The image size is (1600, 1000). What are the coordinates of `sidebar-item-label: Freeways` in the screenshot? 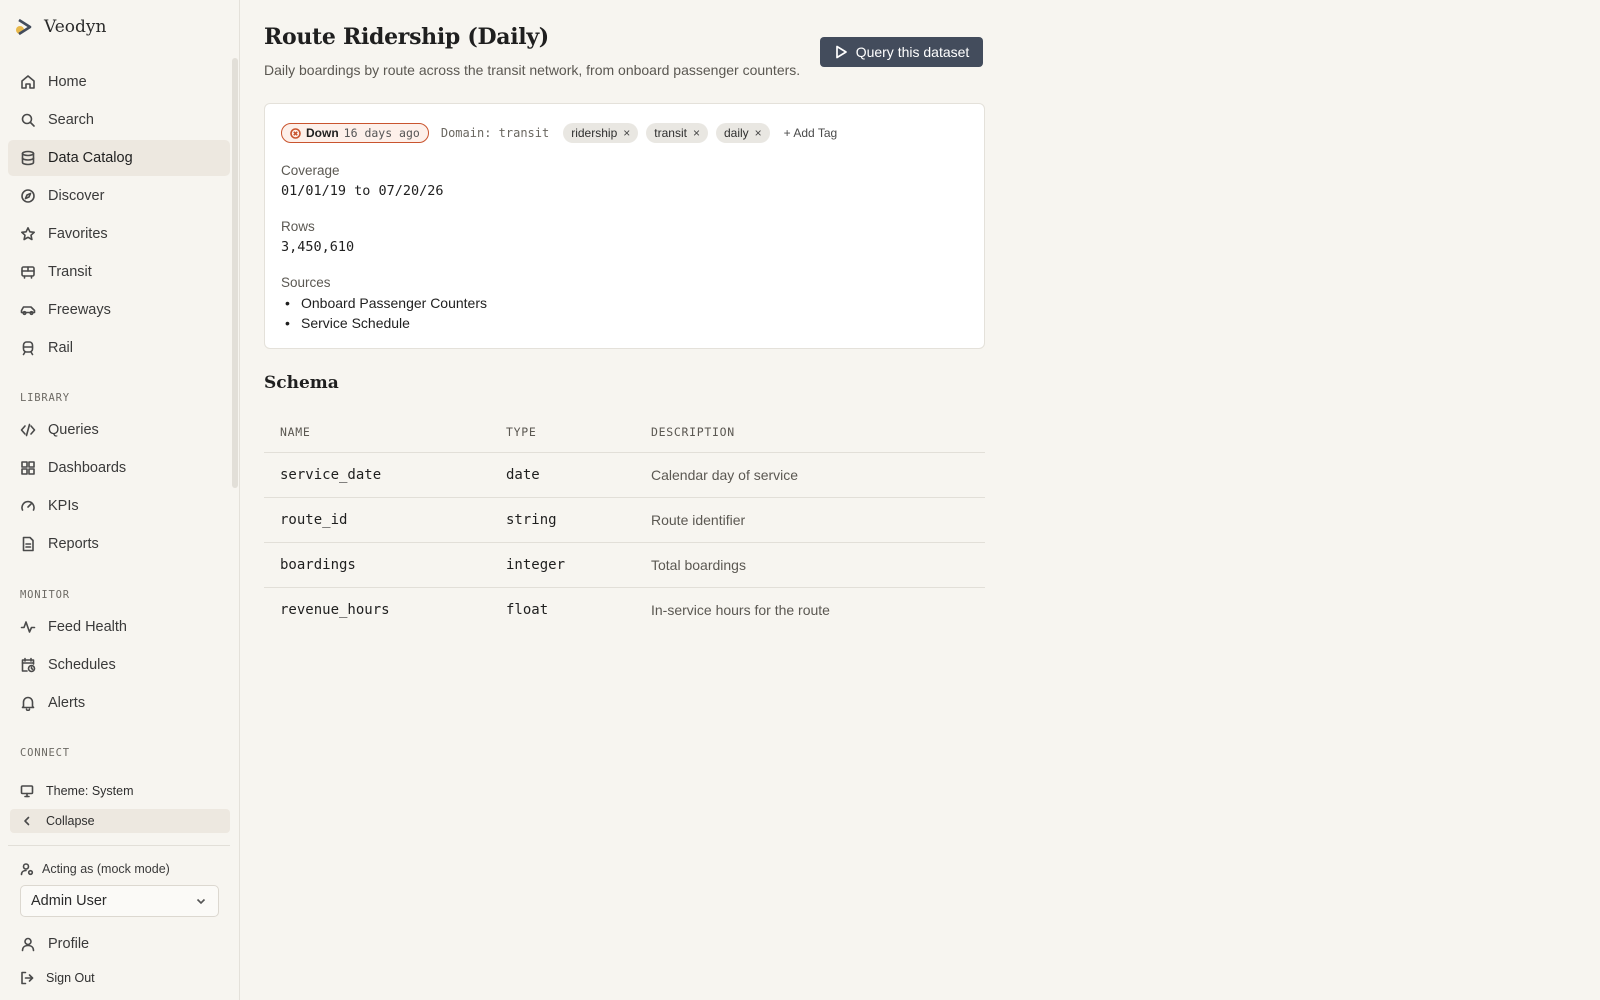 It's located at (79, 310).